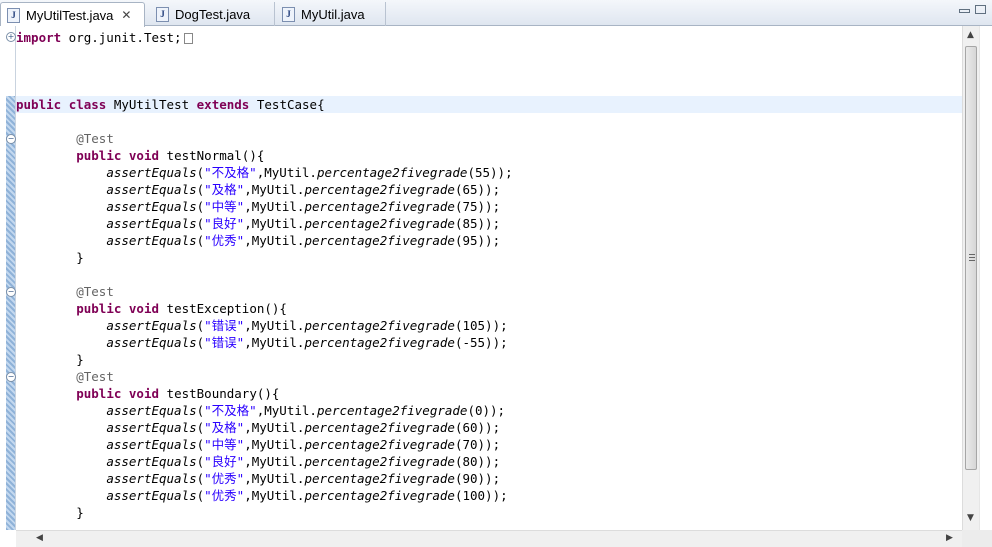 The width and height of the screenshot is (992, 547). What do you see at coordinates (39, 538) in the screenshot?
I see `scroll-left-arrow-icon: ◀` at bounding box center [39, 538].